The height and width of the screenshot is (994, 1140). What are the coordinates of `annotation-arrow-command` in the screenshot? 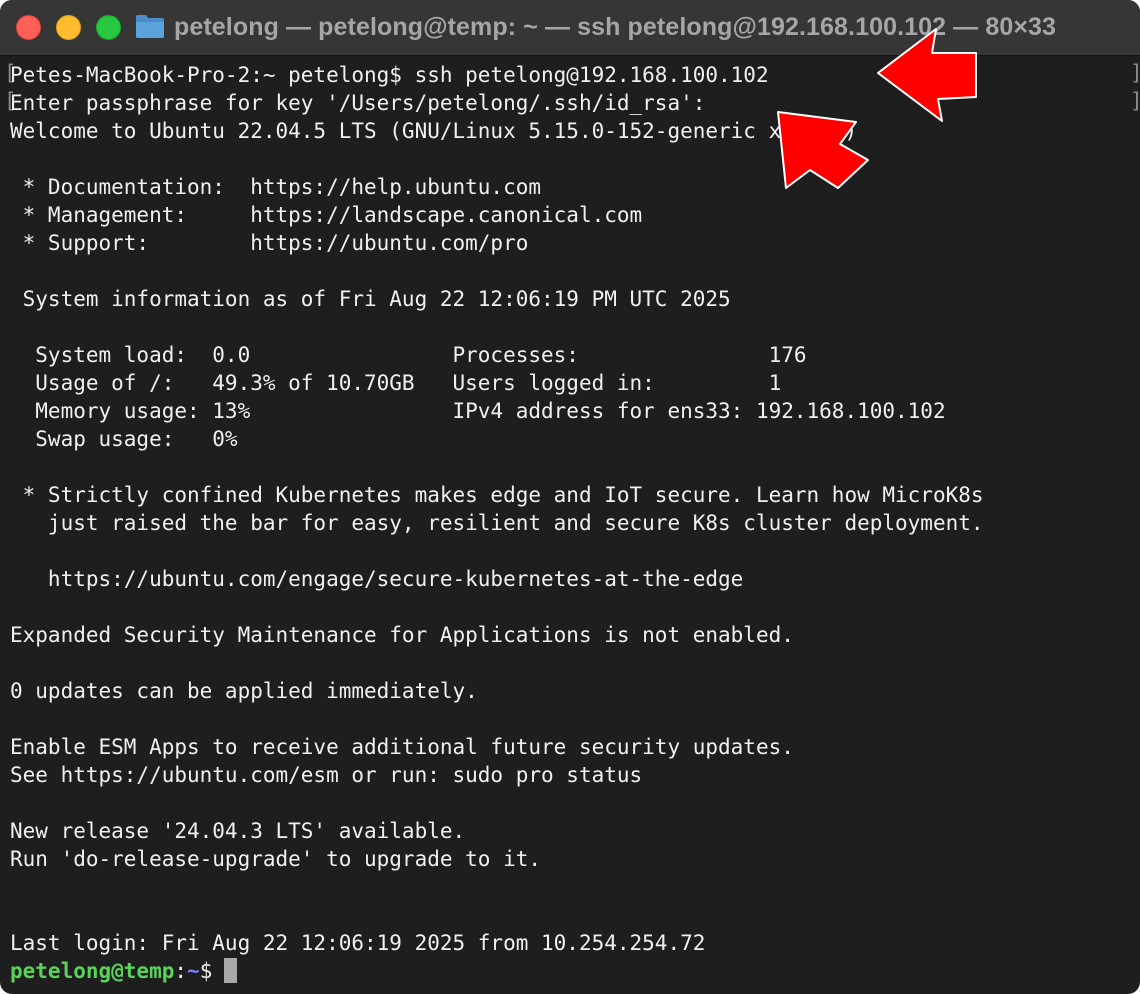 It's located at (927, 75).